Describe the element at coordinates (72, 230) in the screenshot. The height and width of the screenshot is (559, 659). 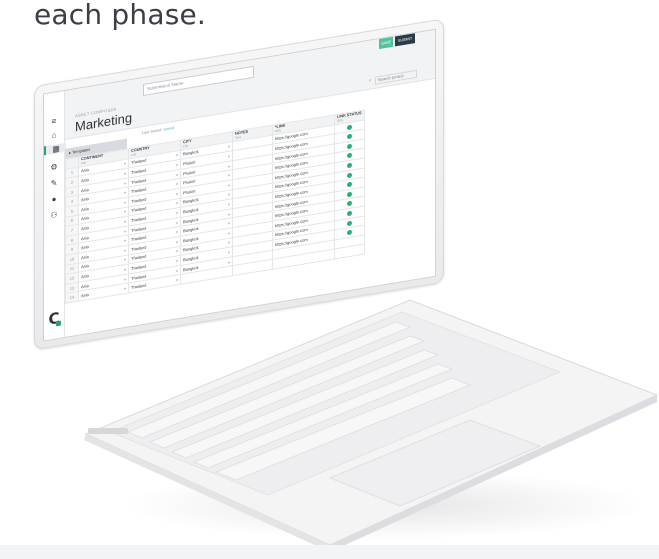
I see `row-number-cell-text: 7` at that location.